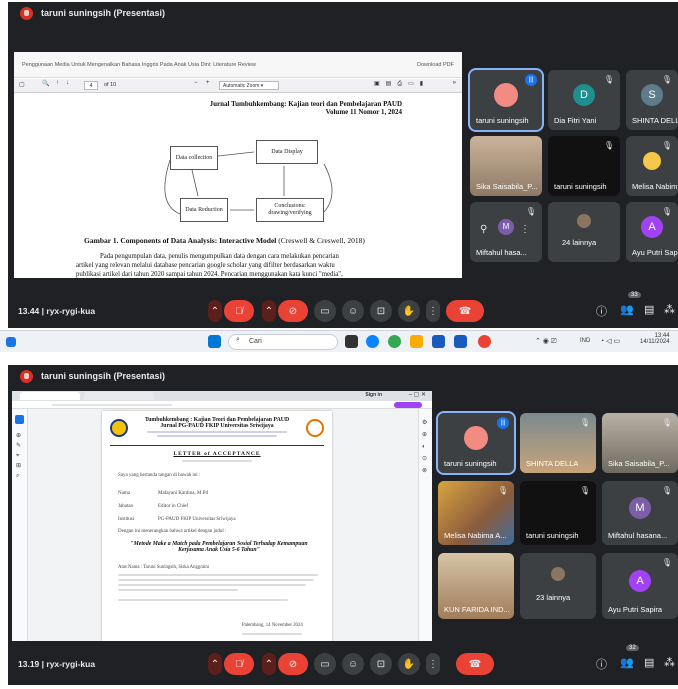 The height and width of the screenshot is (689, 678). Describe the element at coordinates (248, 183) in the screenshot. I see `diagram-arrows` at that location.